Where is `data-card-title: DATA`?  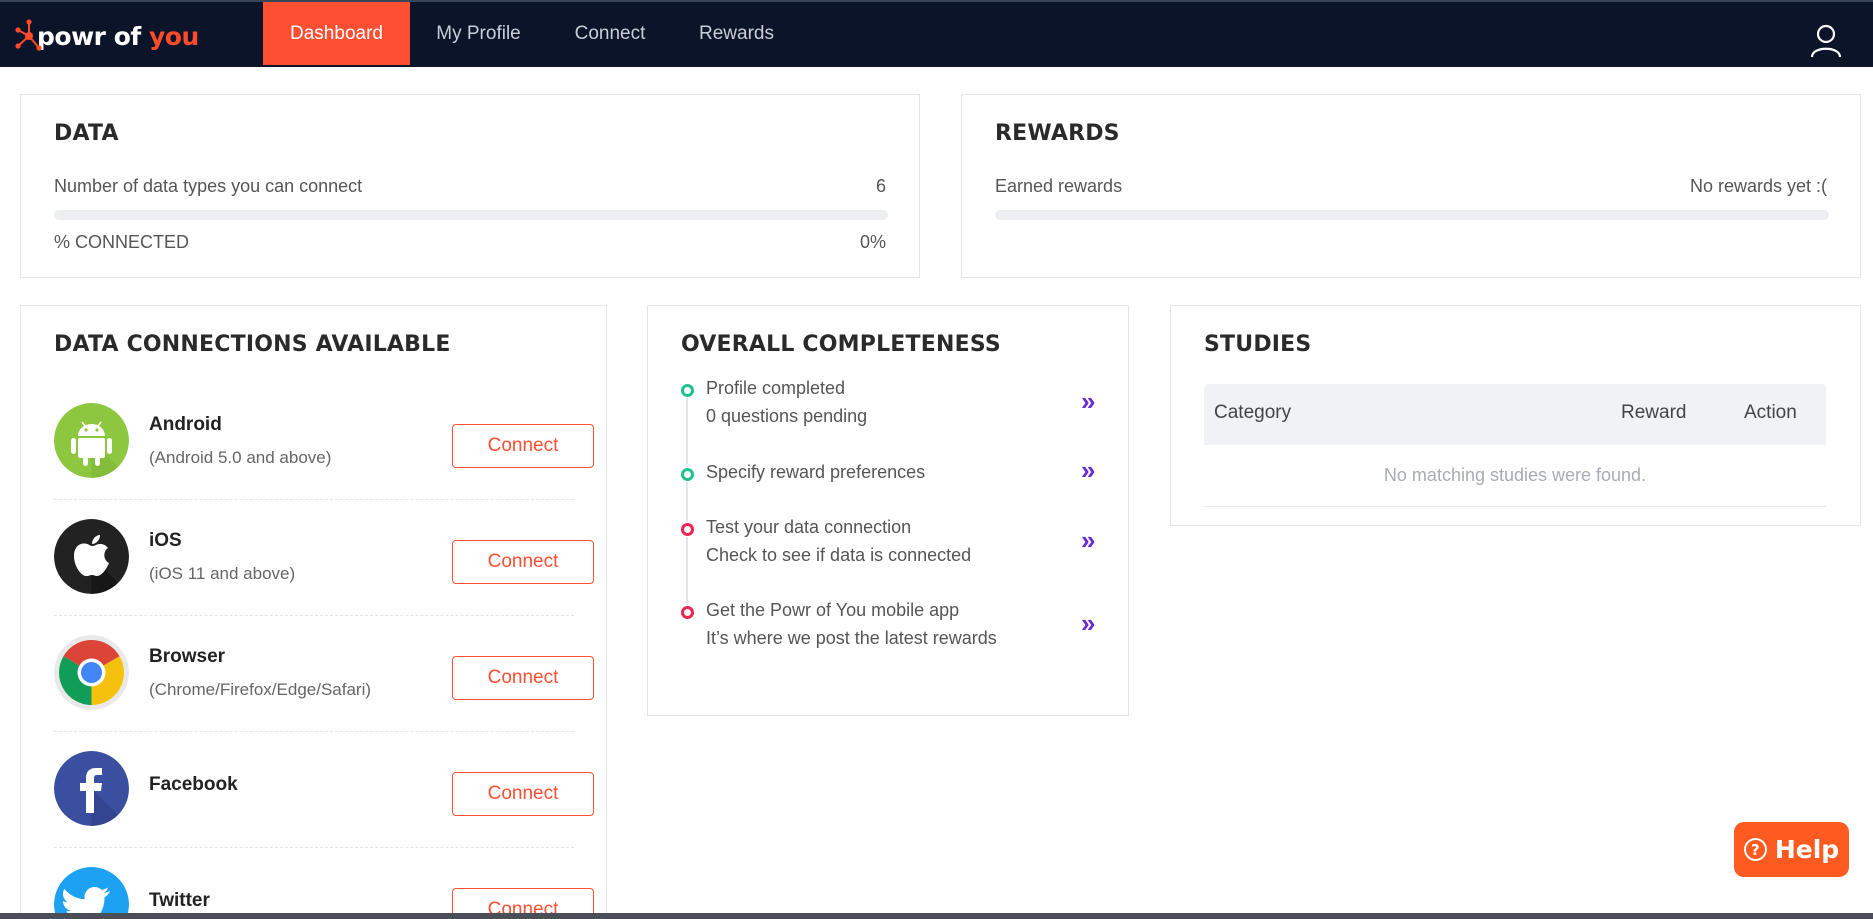 data-card-title: DATA is located at coordinates (86, 133).